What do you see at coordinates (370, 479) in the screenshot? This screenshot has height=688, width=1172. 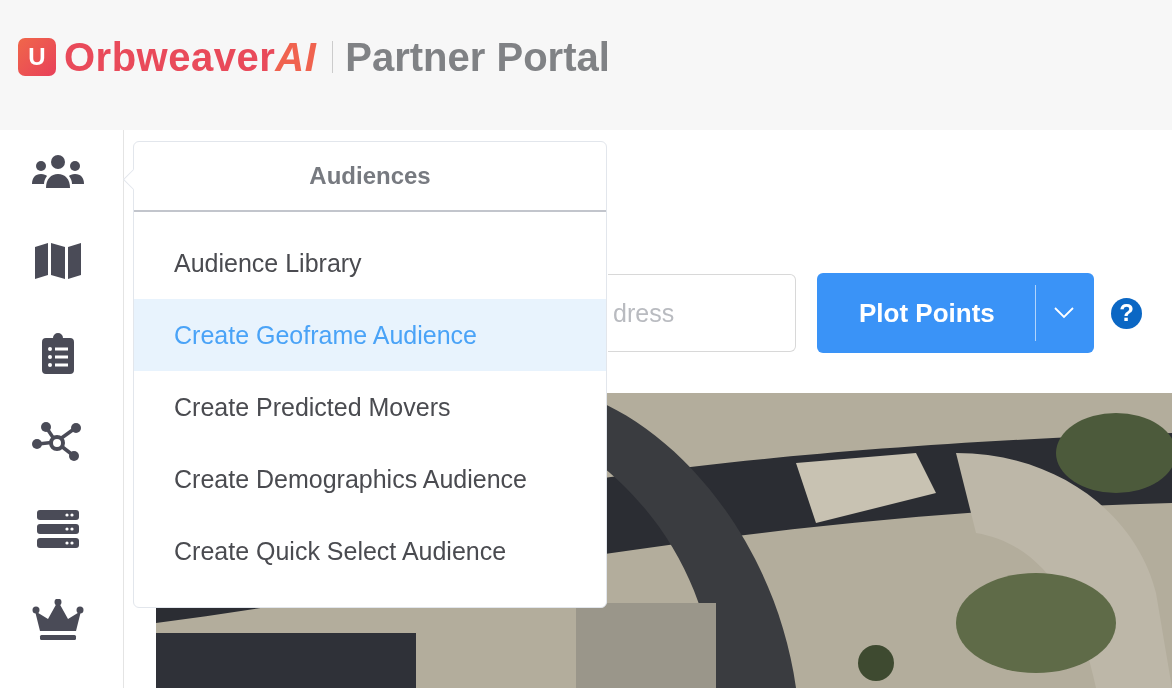 I see `menu-item: Create Demographics Audience` at bounding box center [370, 479].